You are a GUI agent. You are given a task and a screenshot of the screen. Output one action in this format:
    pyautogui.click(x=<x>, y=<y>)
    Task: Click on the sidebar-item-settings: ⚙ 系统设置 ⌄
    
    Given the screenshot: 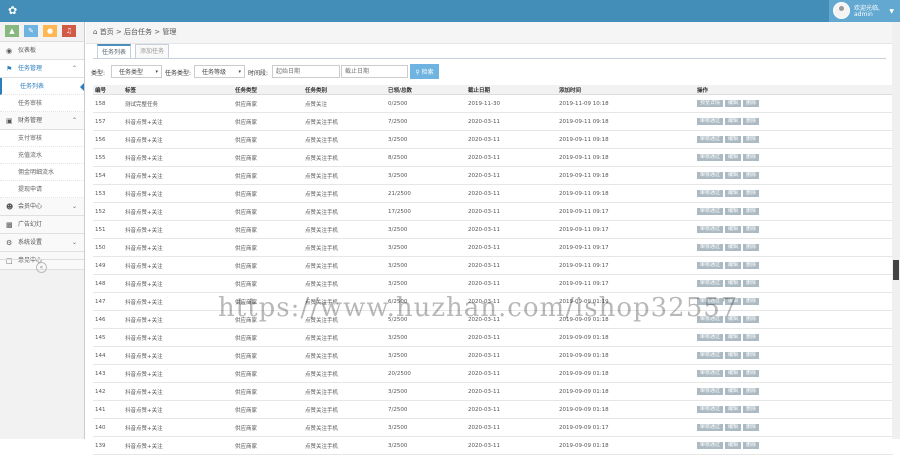 What is the action you would take?
    pyautogui.click(x=42, y=243)
    